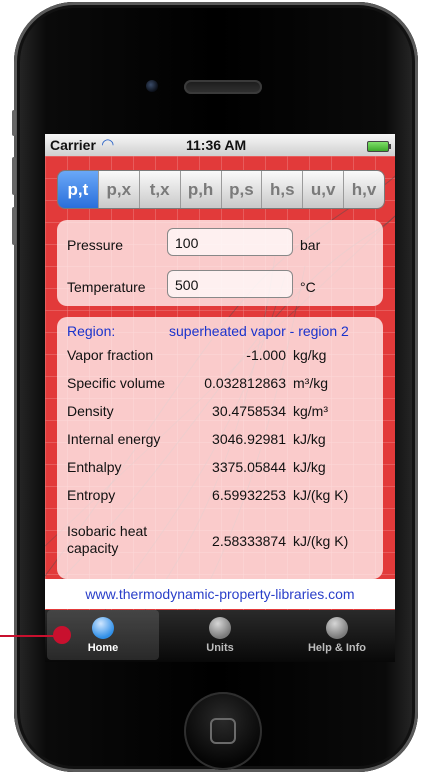  I want to click on tab-units-label: Units, so click(220, 648).